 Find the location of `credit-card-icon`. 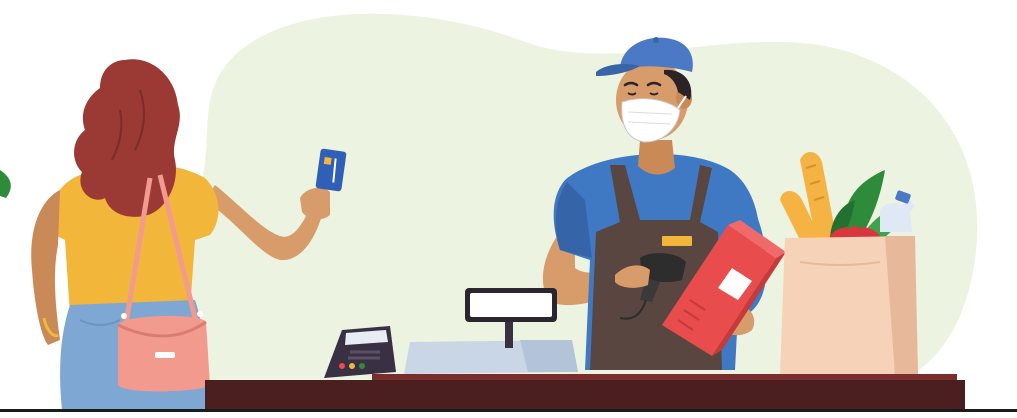

credit-card-icon is located at coordinates (331, 170).